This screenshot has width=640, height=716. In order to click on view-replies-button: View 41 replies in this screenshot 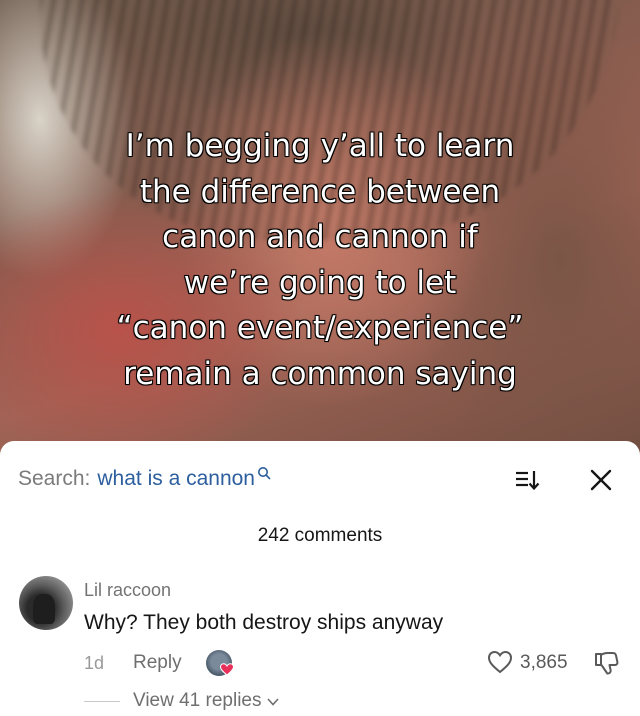, I will do `click(206, 701)`.